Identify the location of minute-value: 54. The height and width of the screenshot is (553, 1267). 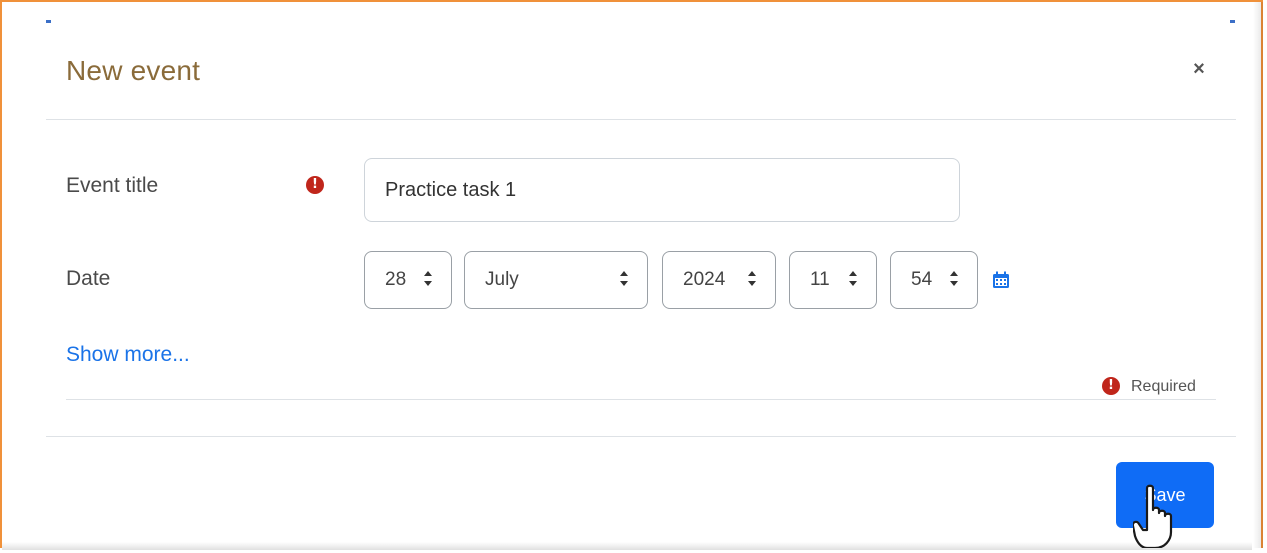
(922, 279).